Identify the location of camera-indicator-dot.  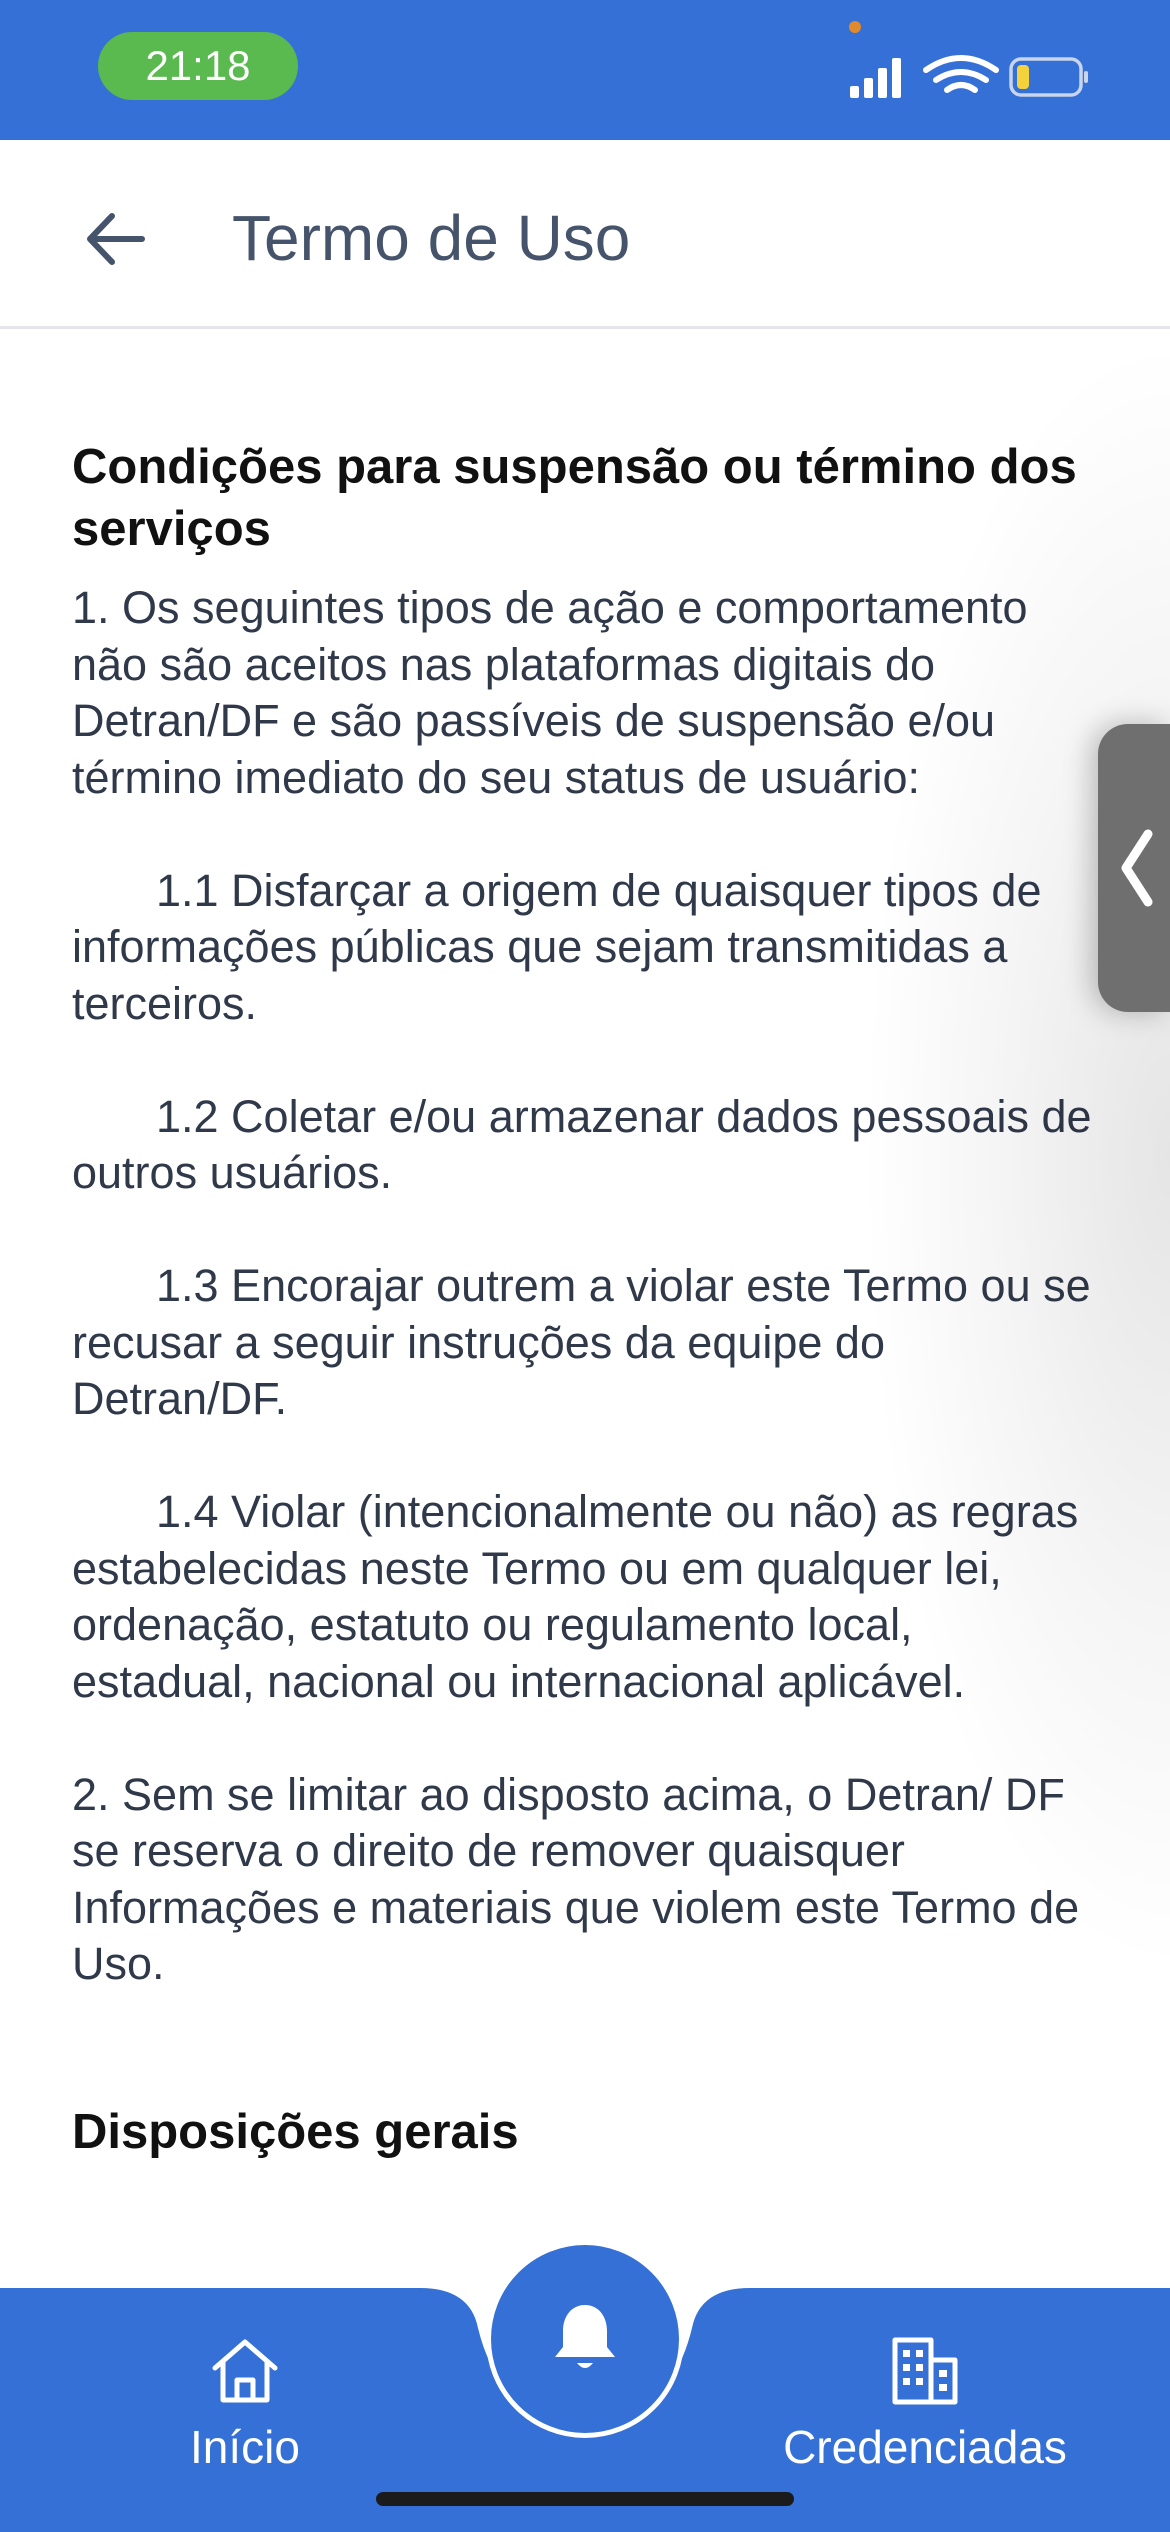
(855, 27).